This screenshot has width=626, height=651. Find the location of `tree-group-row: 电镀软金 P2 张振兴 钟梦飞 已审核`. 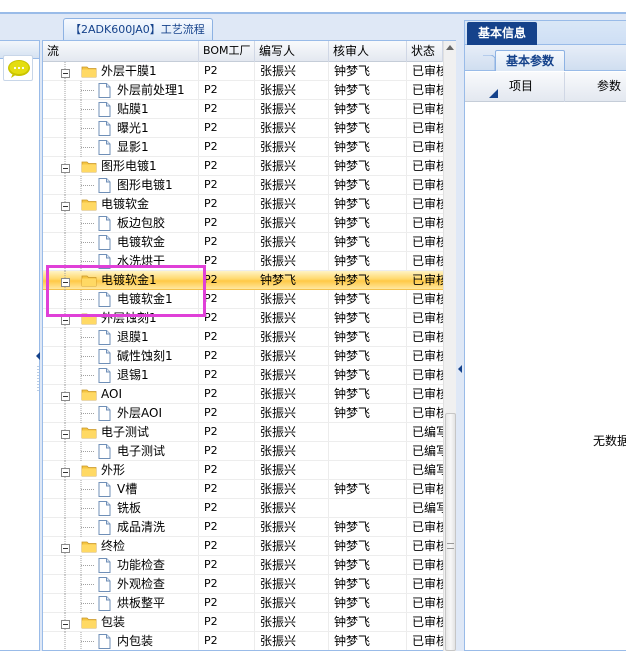

tree-group-row: 电镀软金 P2 张振兴 钟梦飞 已审核 is located at coordinates (243, 204).